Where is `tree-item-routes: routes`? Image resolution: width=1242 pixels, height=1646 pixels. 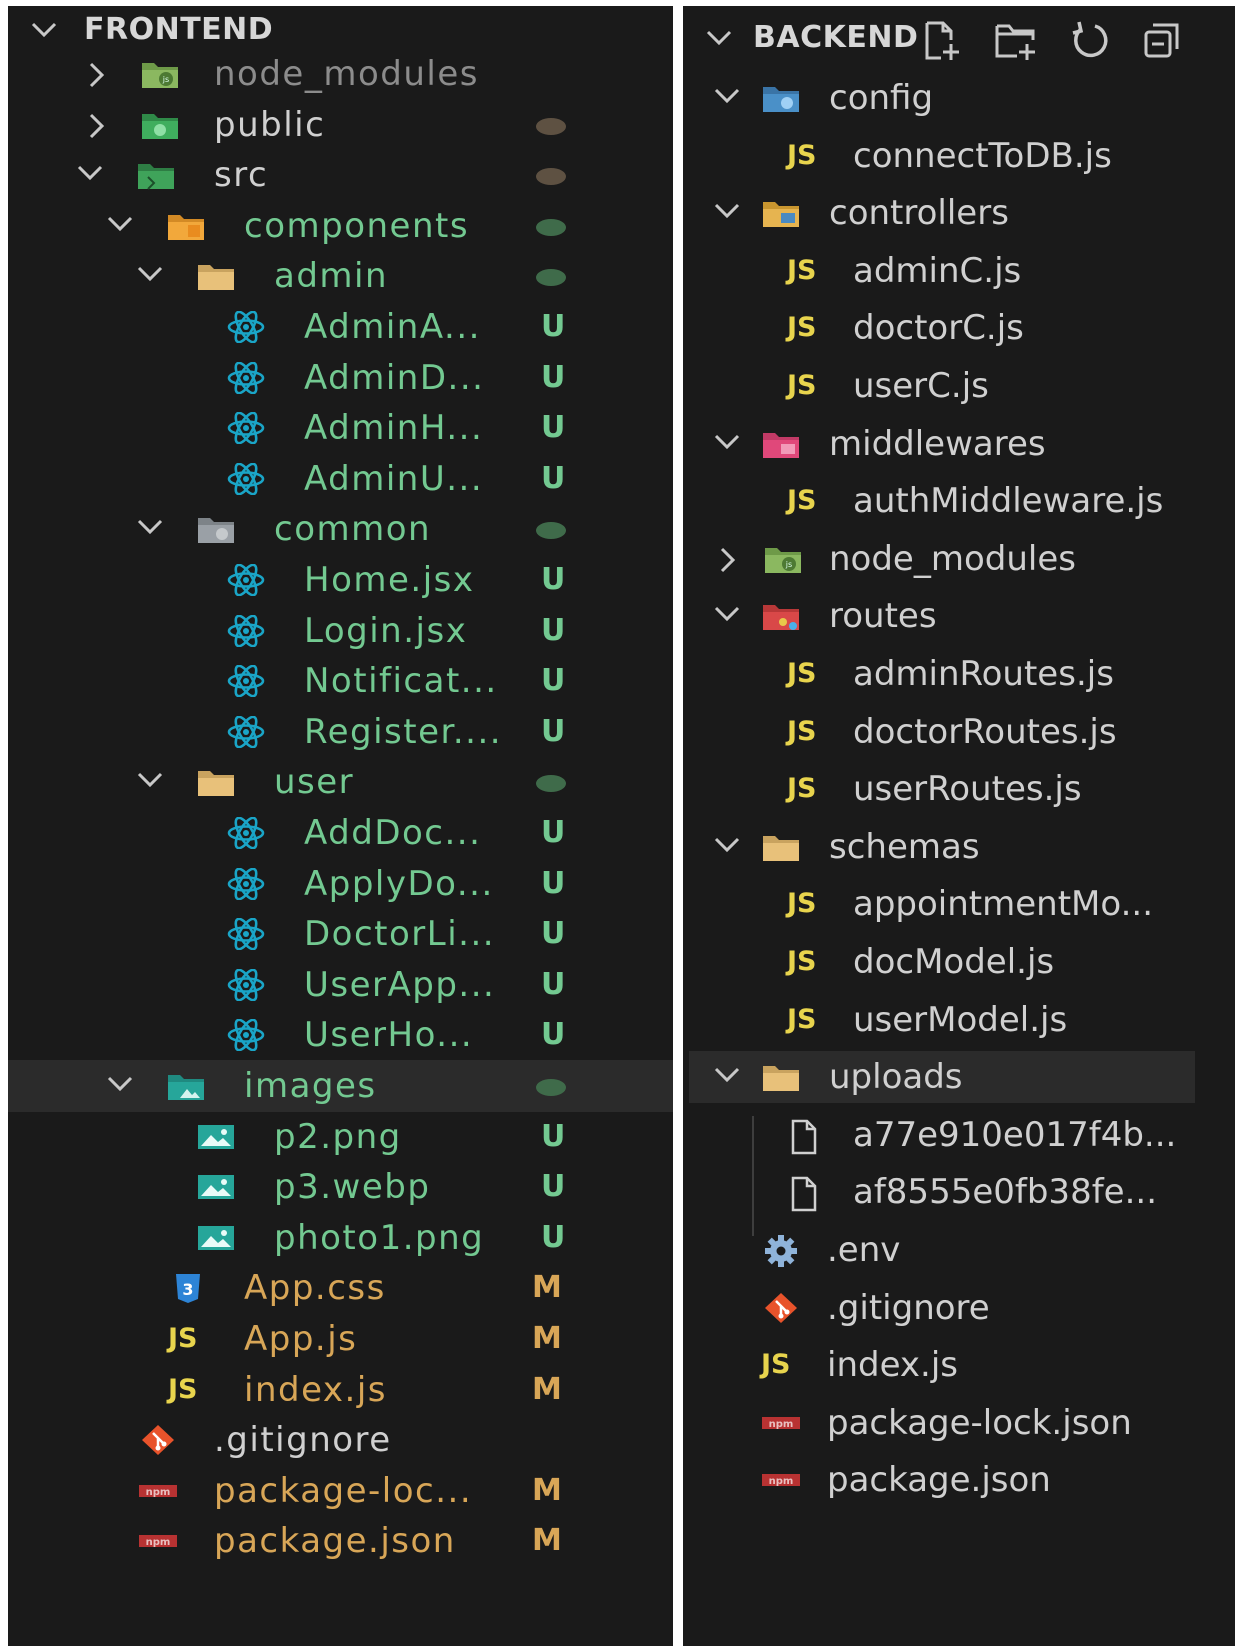 tree-item-routes: routes is located at coordinates (959, 616).